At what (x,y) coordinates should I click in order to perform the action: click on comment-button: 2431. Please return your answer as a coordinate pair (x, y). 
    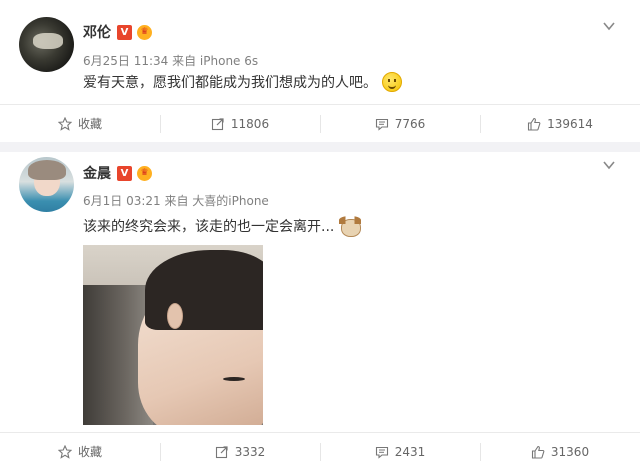
    Looking at the image, I should click on (400, 451).